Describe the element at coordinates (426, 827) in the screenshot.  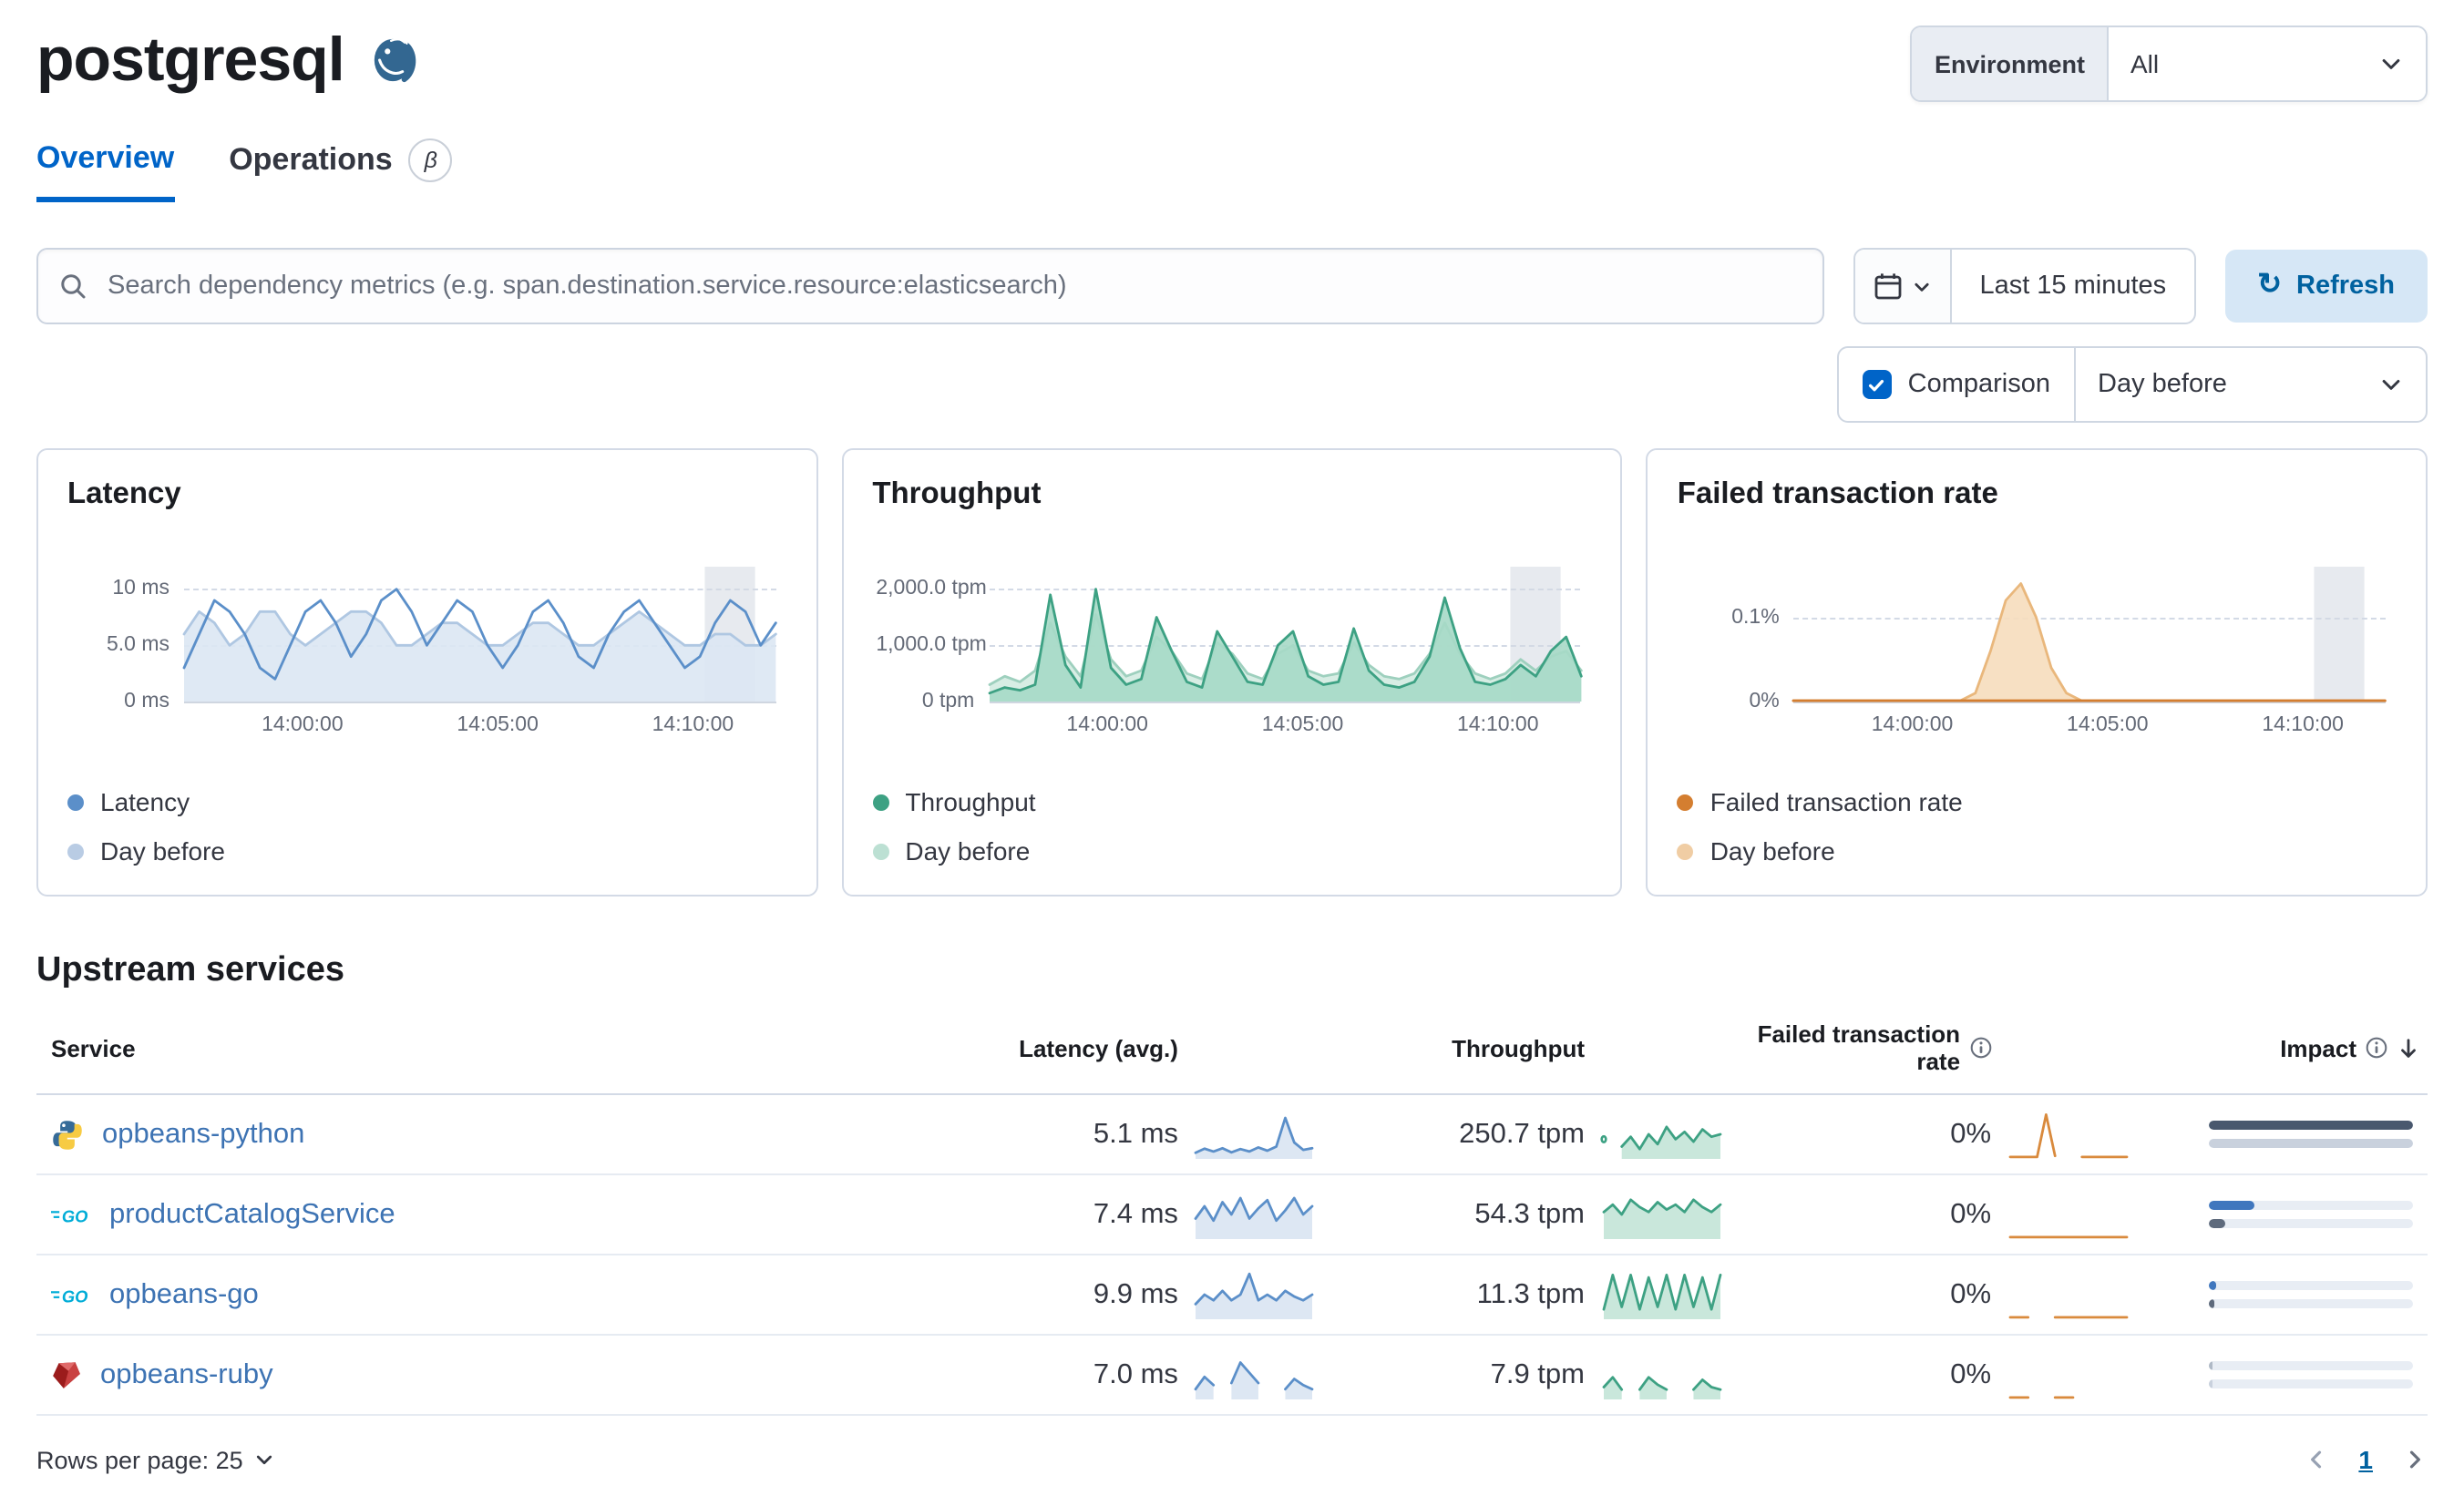
I see `chart-legend: Latency Day before` at that location.